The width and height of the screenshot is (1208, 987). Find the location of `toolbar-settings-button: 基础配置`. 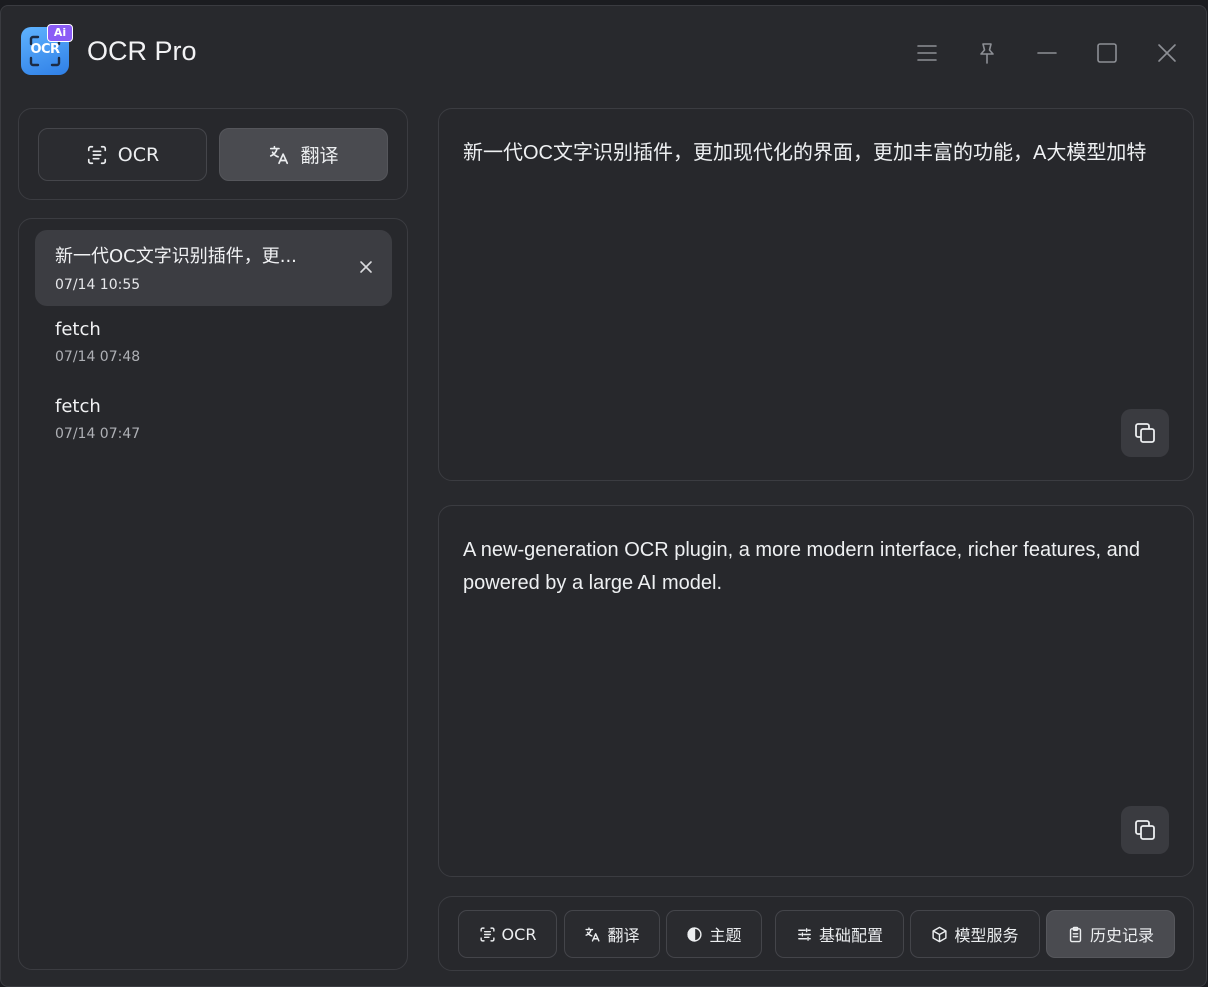

toolbar-settings-button: 基础配置 is located at coordinates (839, 934).